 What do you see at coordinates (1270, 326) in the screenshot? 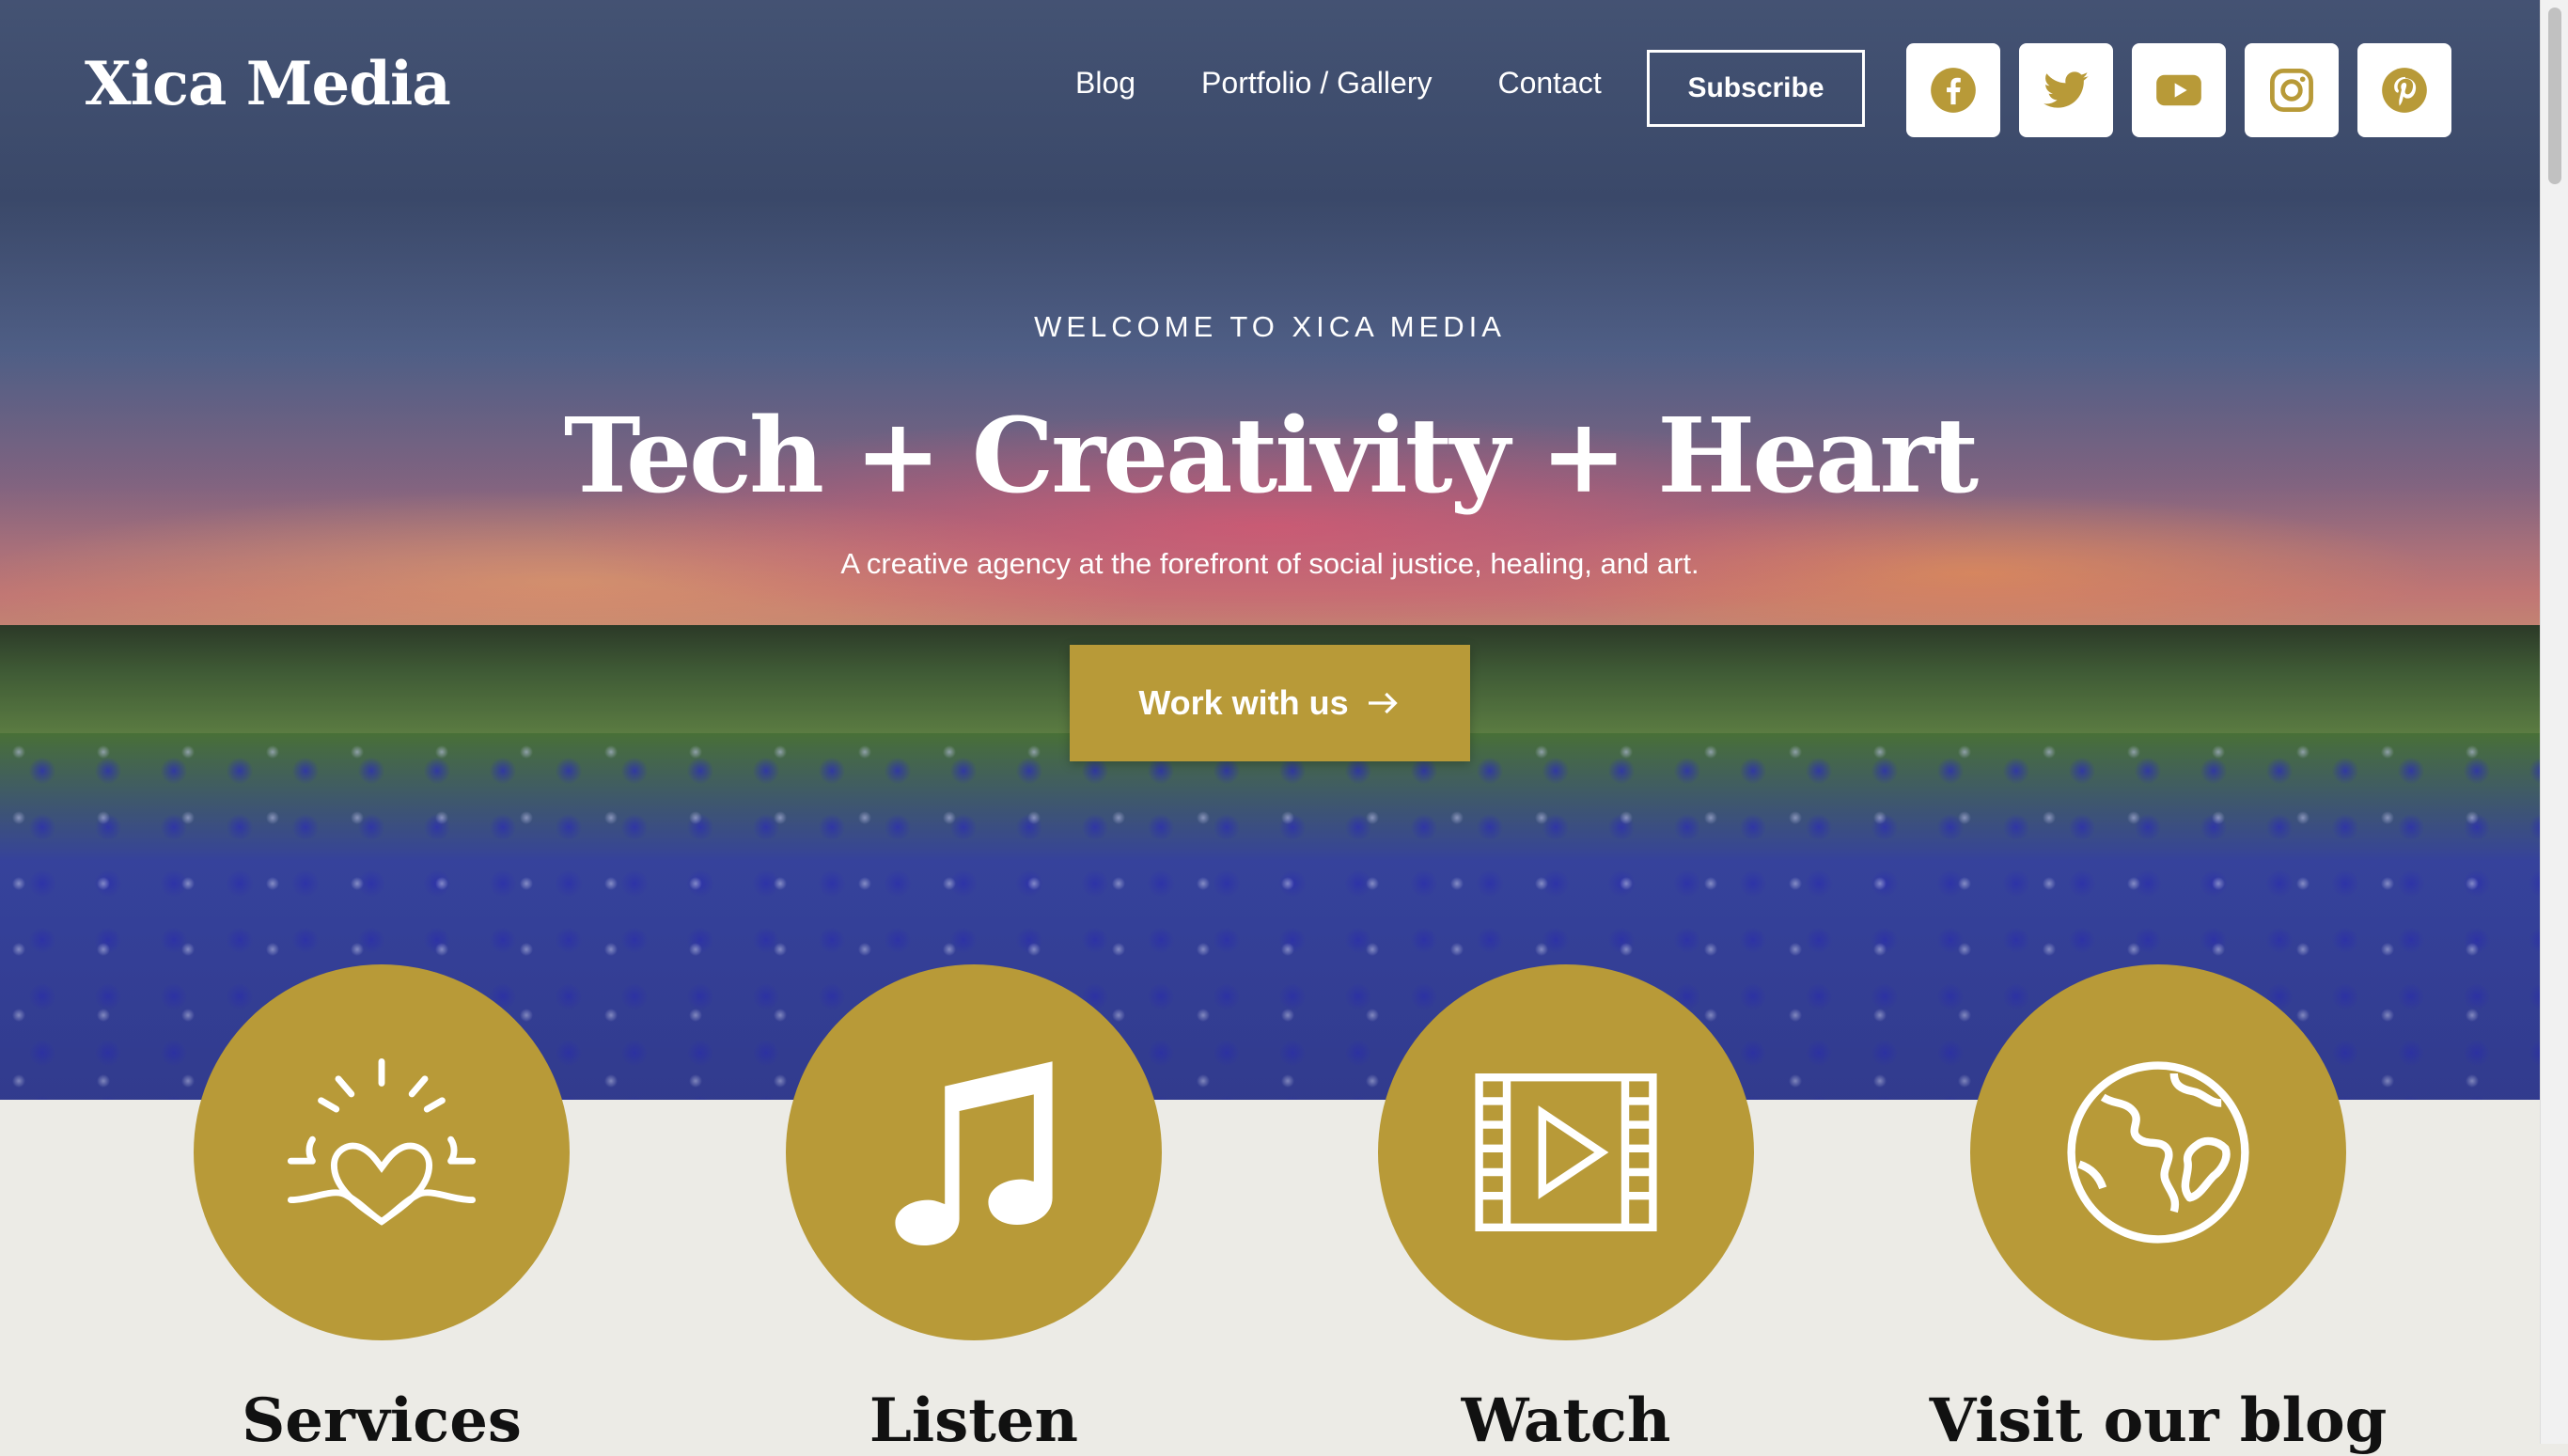
I see `hero-eyebrow: WELCOME TO XICA MEDIA` at bounding box center [1270, 326].